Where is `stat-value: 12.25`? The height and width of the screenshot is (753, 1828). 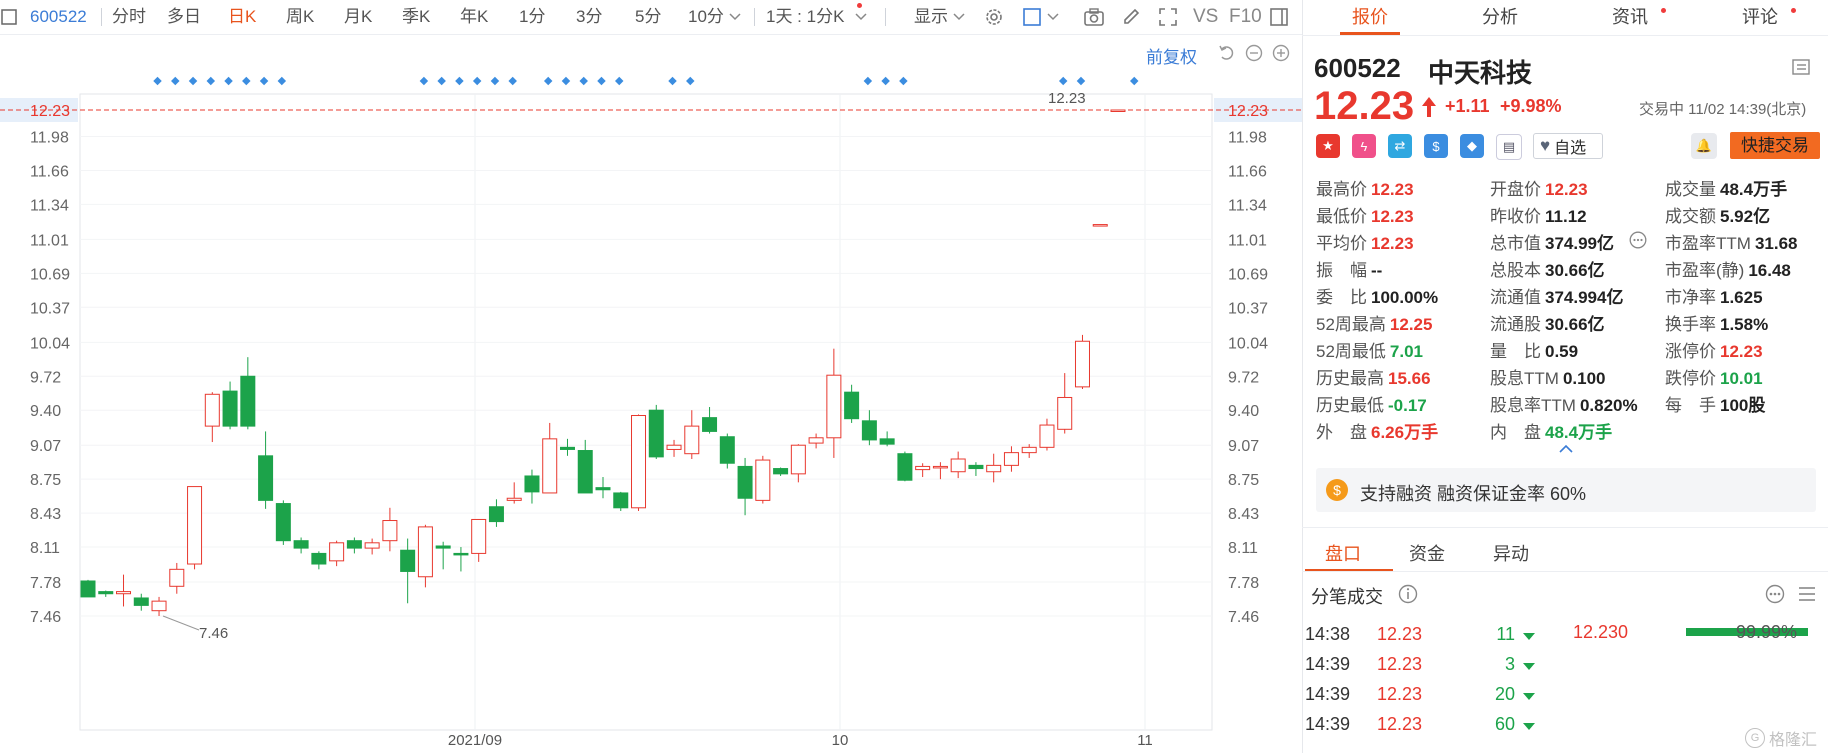 stat-value: 12.25 is located at coordinates (1411, 324).